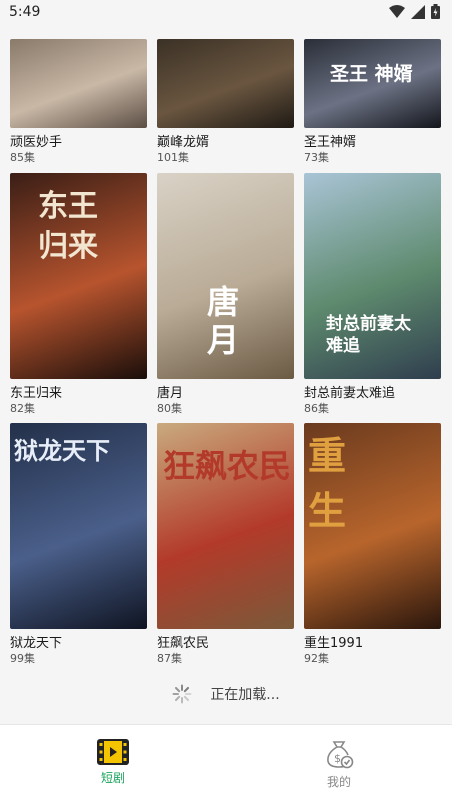  What do you see at coordinates (225, 276) in the screenshot?
I see `drama-poster: 唐月` at bounding box center [225, 276].